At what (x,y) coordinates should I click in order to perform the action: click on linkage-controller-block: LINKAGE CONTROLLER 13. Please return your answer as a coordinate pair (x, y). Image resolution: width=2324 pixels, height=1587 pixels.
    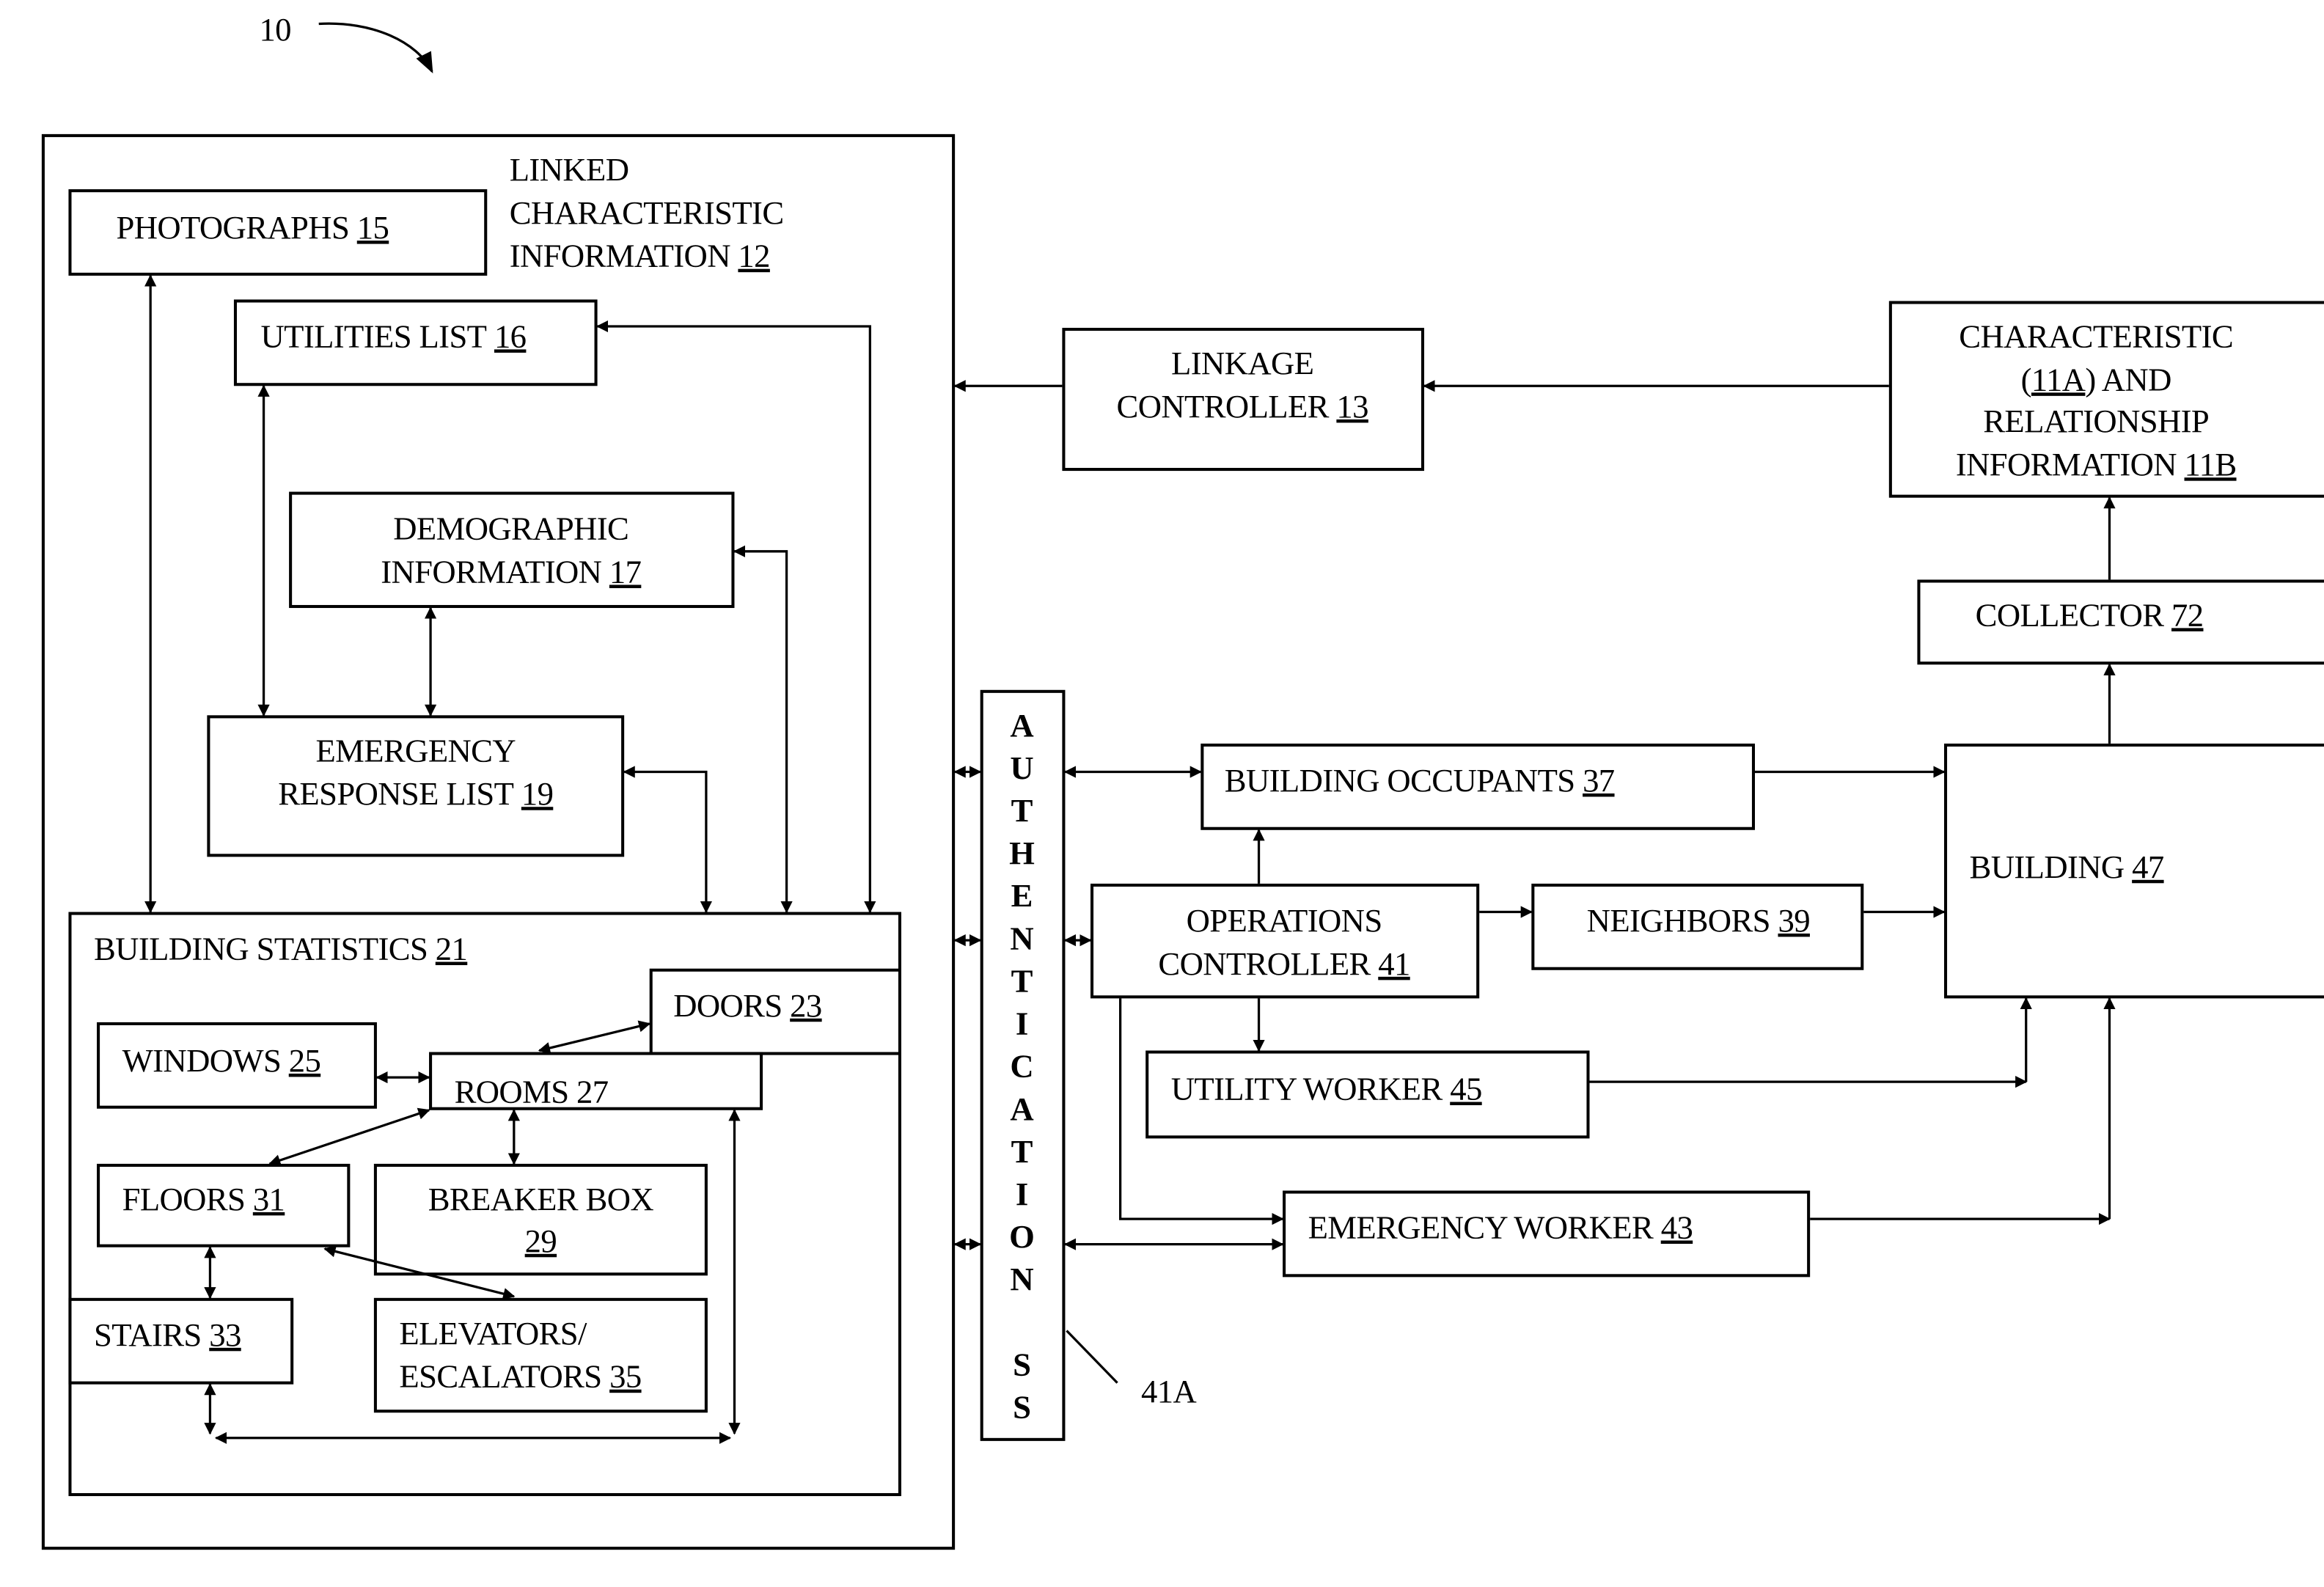
    Looking at the image, I should click on (1243, 400).